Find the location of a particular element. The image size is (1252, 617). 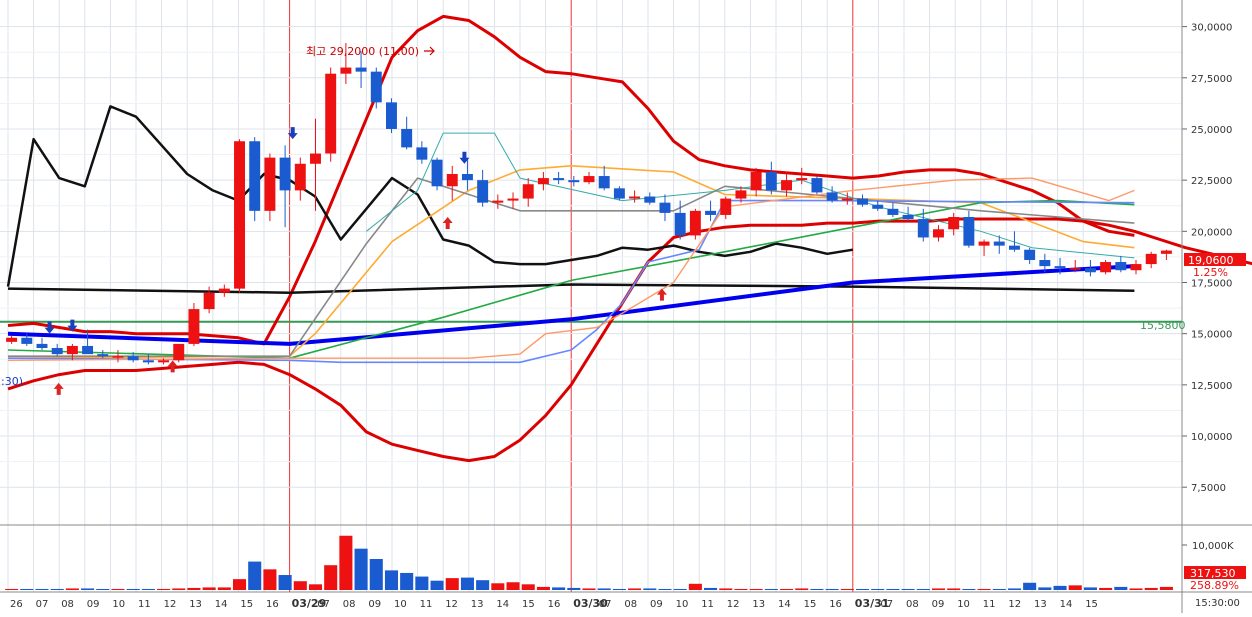

time-axis-end-label: 15:30:00 is located at coordinates (1217, 603).